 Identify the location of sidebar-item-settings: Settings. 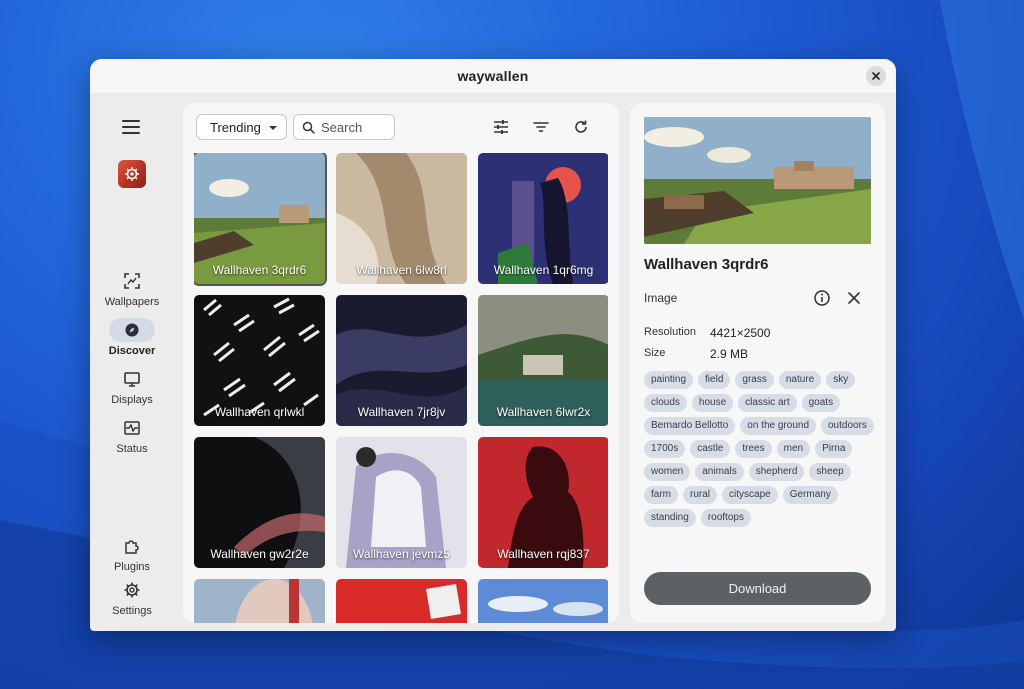
(132, 597).